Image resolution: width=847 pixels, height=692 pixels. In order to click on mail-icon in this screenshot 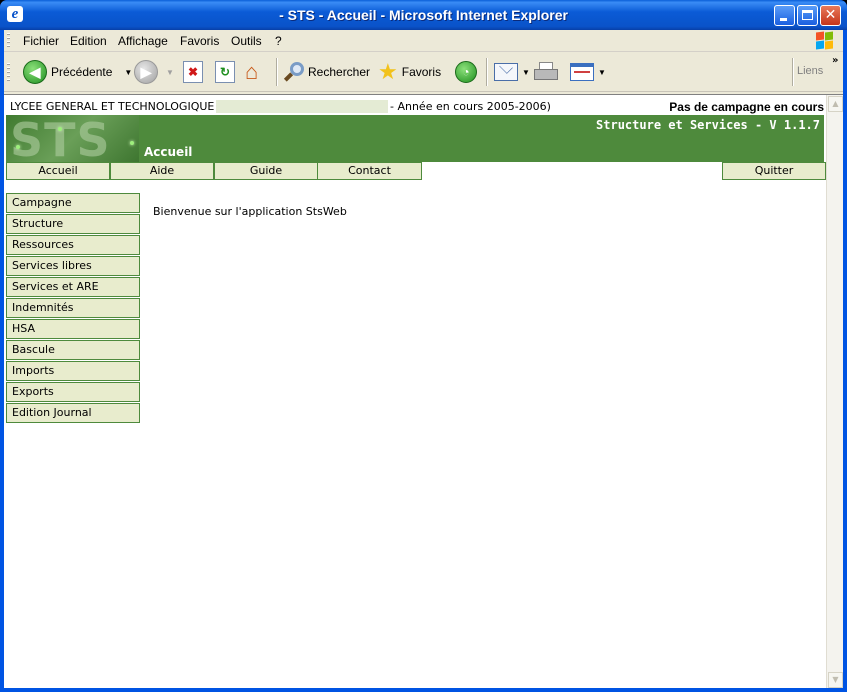, I will do `click(506, 70)`.